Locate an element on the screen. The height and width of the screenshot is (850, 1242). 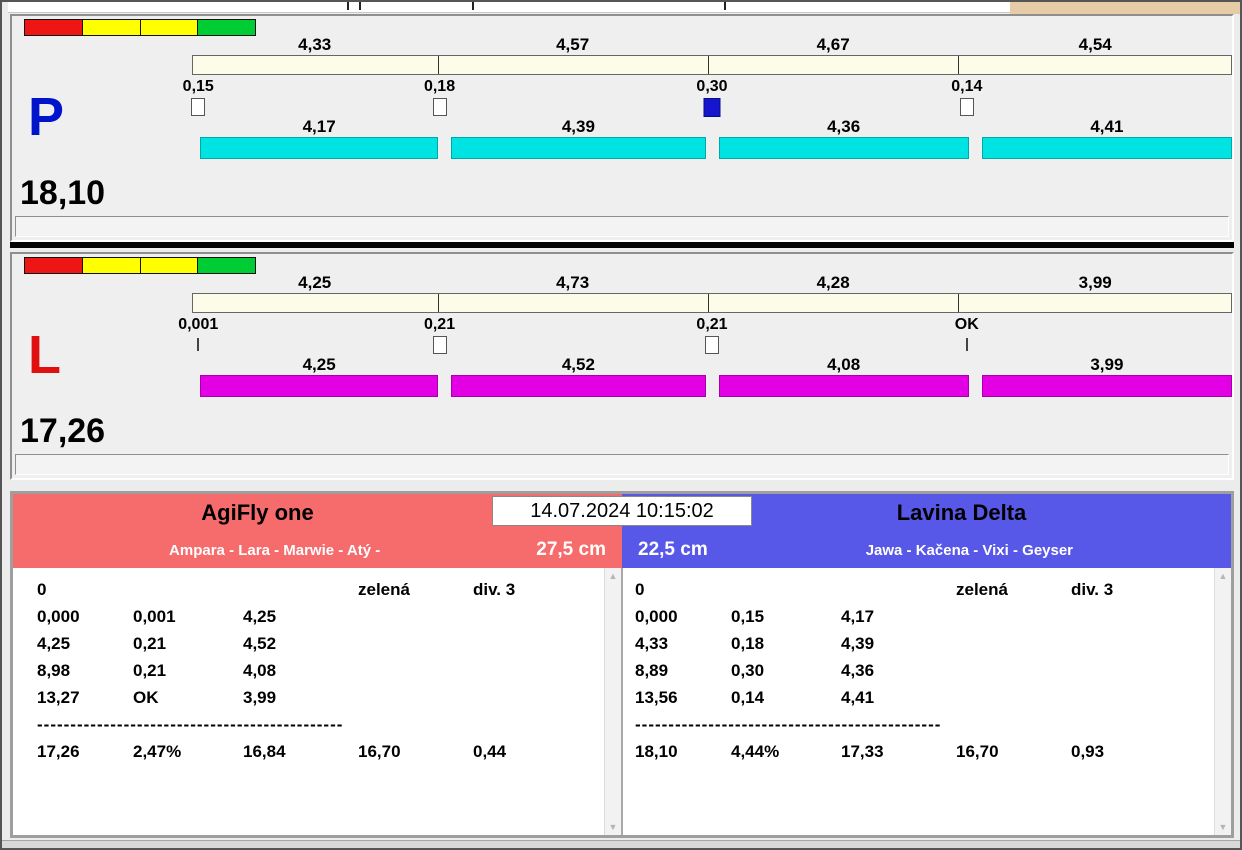
jump-height: 27,5 cm is located at coordinates (571, 549).